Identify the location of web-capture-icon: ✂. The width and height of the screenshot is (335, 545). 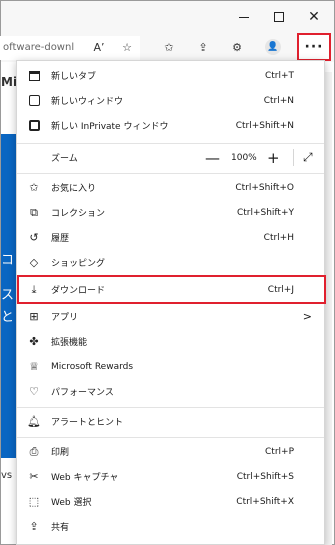
(34, 476).